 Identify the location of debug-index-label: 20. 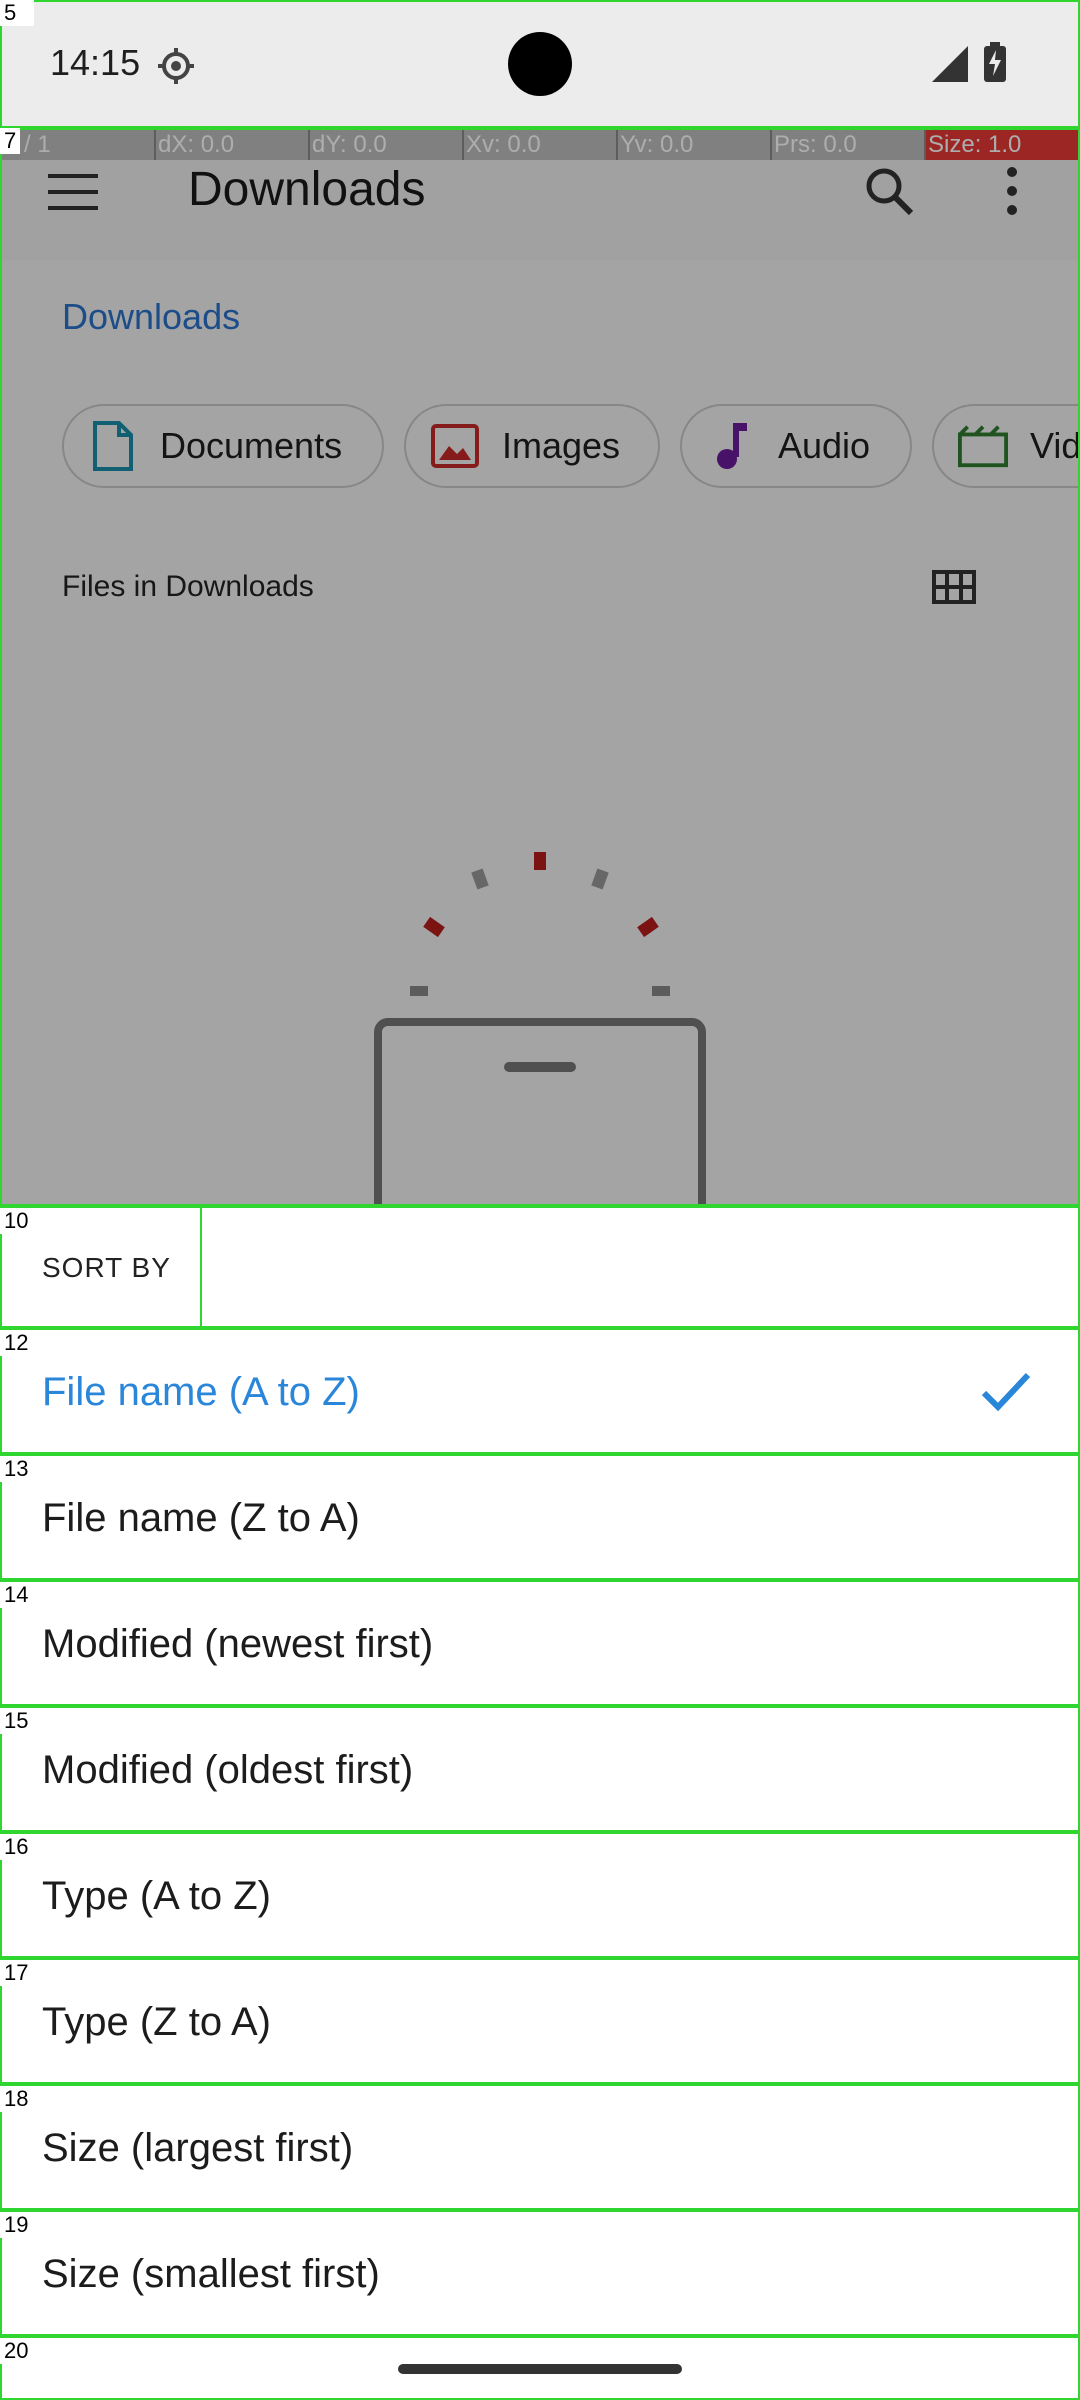
(16, 2351).